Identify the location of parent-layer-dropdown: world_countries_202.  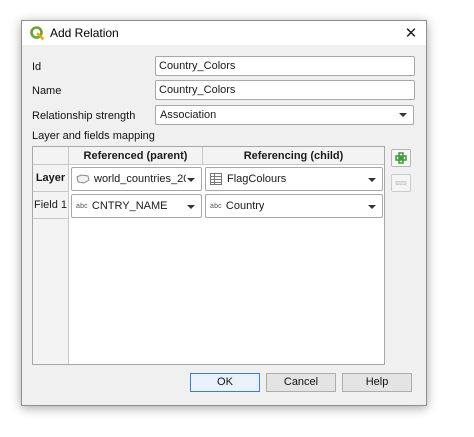
(136, 179).